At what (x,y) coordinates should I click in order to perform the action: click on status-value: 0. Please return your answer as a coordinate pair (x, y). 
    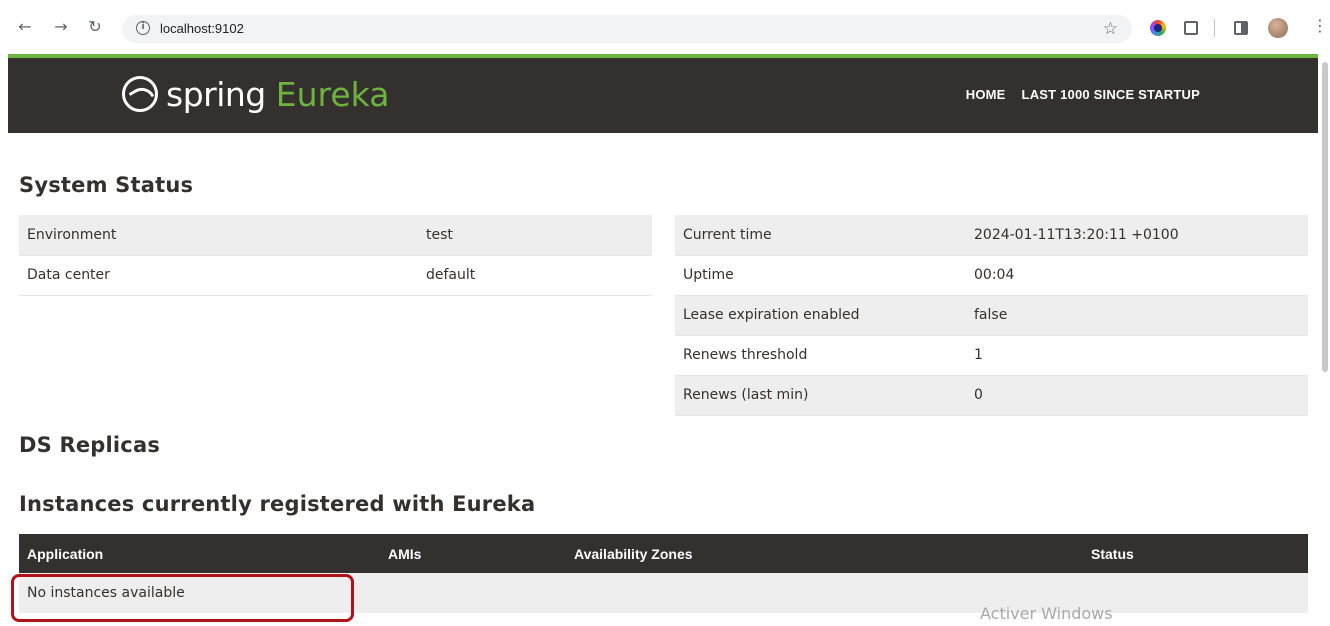
    Looking at the image, I should click on (1137, 395).